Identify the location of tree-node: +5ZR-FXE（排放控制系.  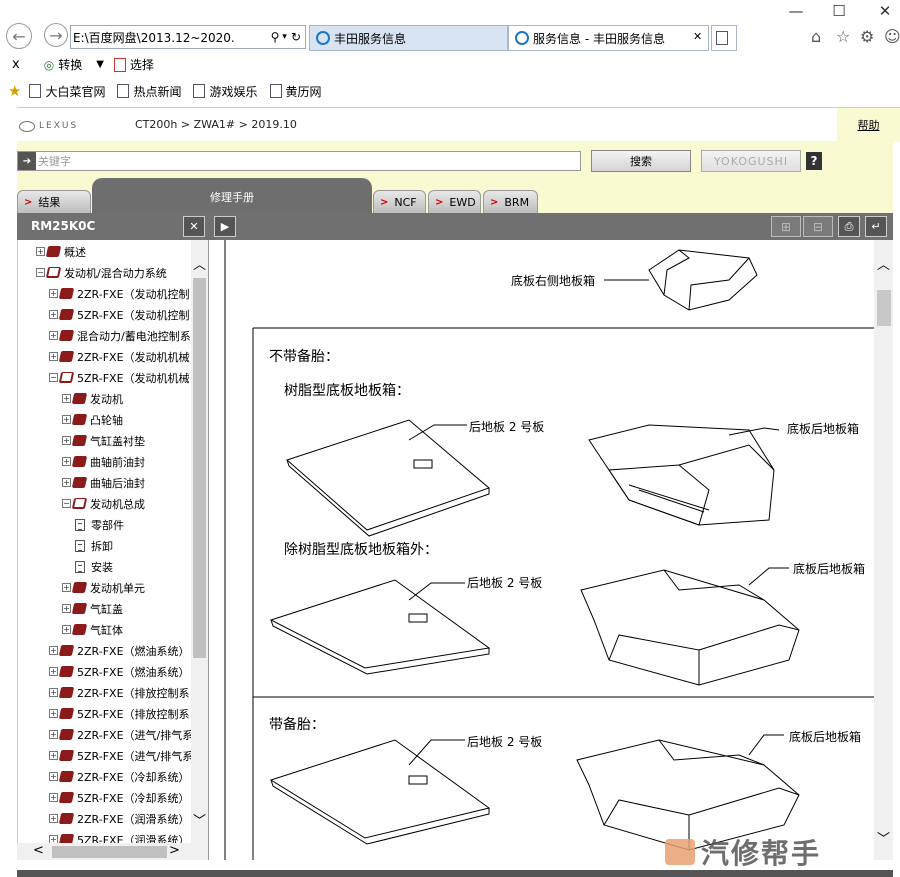
(119, 713).